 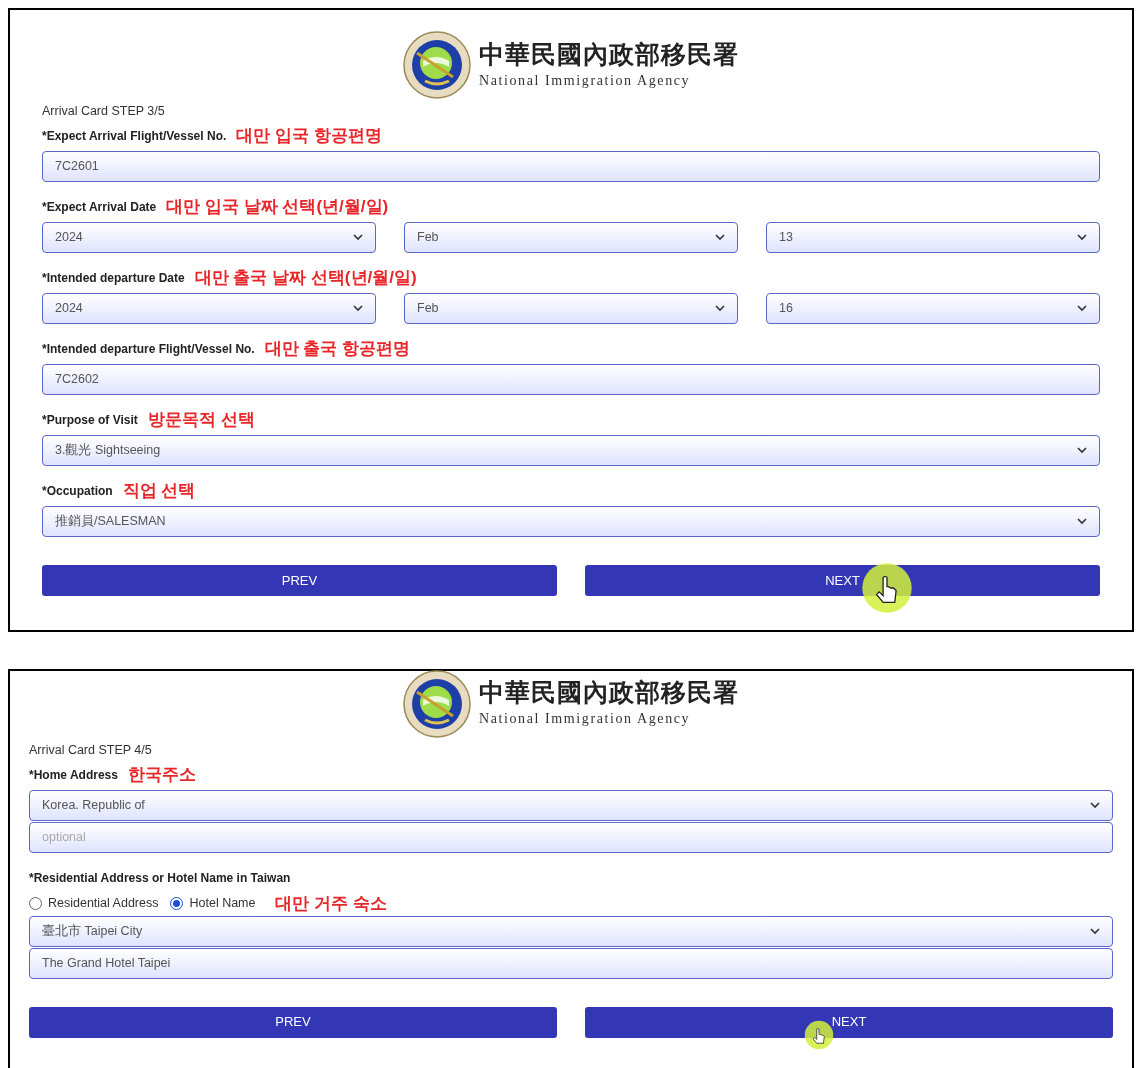 What do you see at coordinates (305, 278) in the screenshot?
I see `annotation-text: 대만 출국 날짜 선택(년/월/일)` at bounding box center [305, 278].